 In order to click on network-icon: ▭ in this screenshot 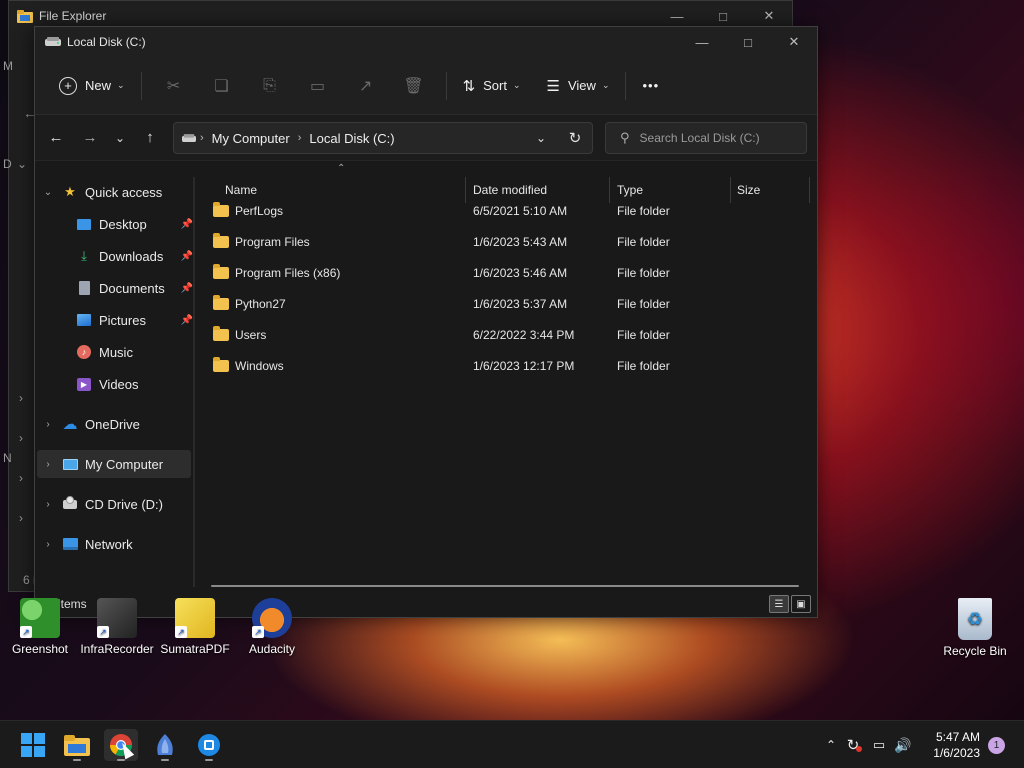, I will do `click(879, 745)`.